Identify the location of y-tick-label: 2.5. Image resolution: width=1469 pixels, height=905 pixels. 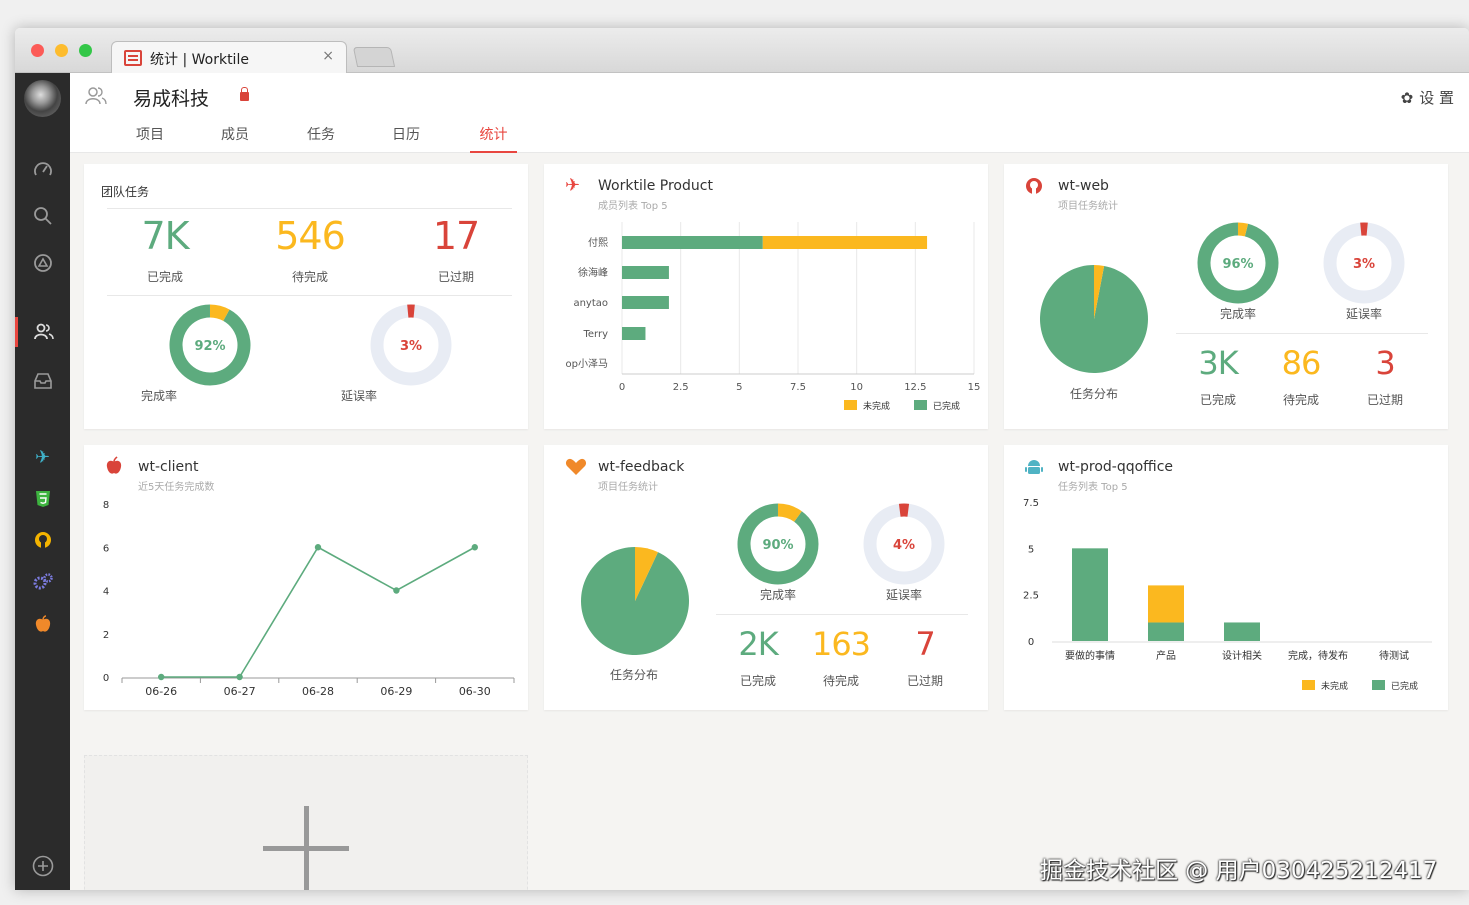
(1031, 596).